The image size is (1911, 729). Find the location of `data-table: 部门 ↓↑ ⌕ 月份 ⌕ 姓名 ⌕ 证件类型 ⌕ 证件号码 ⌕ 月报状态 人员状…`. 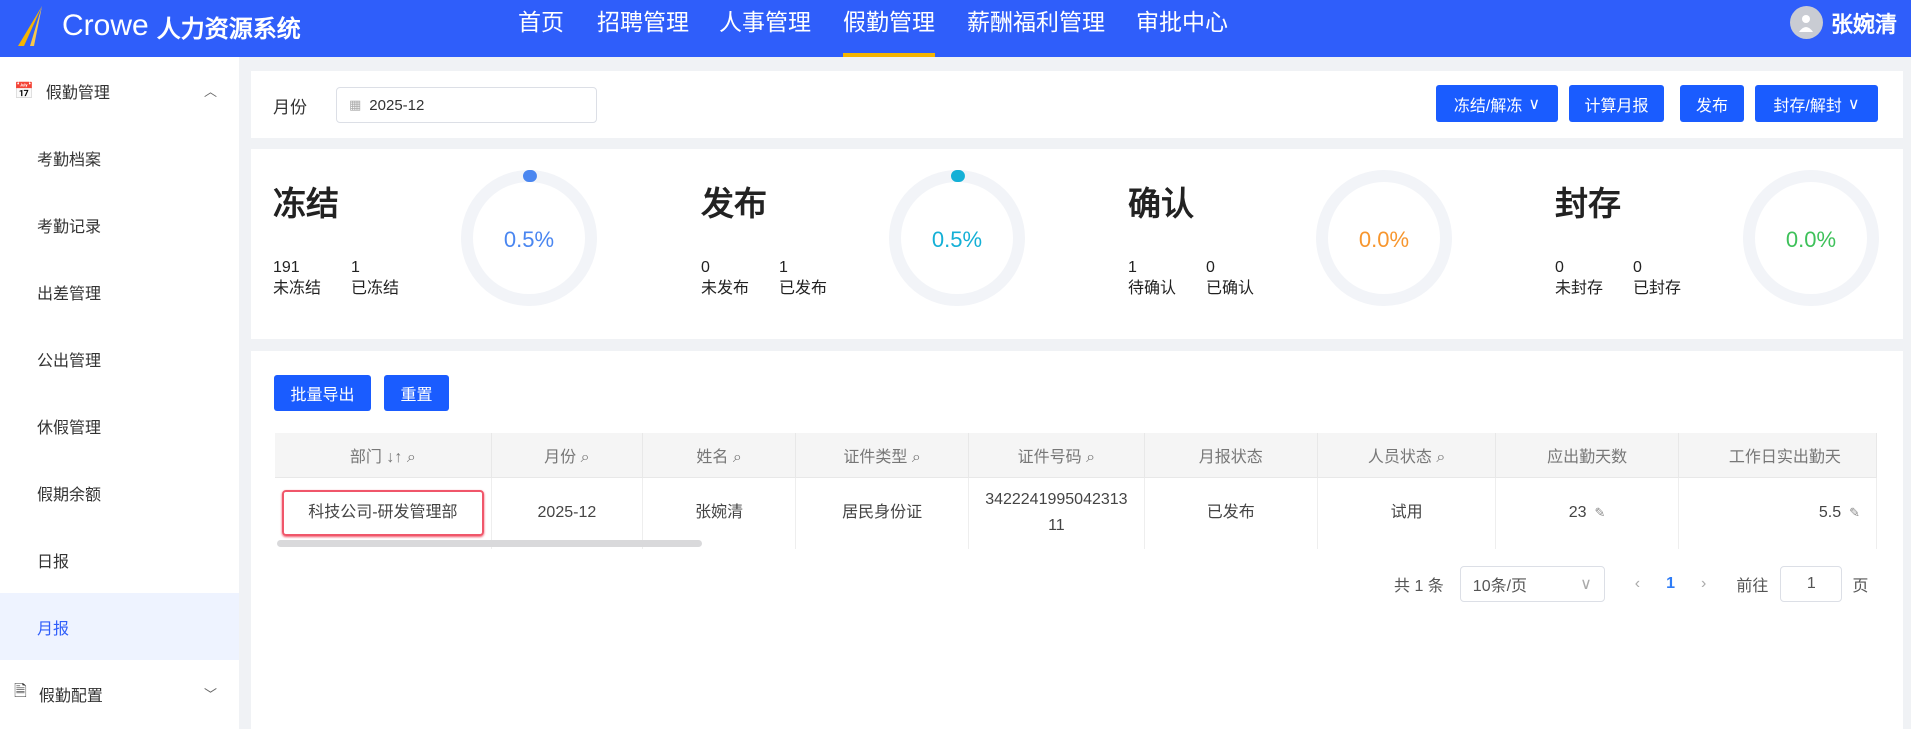

data-table: 部门 ↓↑ ⌕ 月份 ⌕ 姓名 ⌕ 证件类型 ⌕ 证件号码 ⌕ 月报状态 人员状… is located at coordinates (1076, 491).